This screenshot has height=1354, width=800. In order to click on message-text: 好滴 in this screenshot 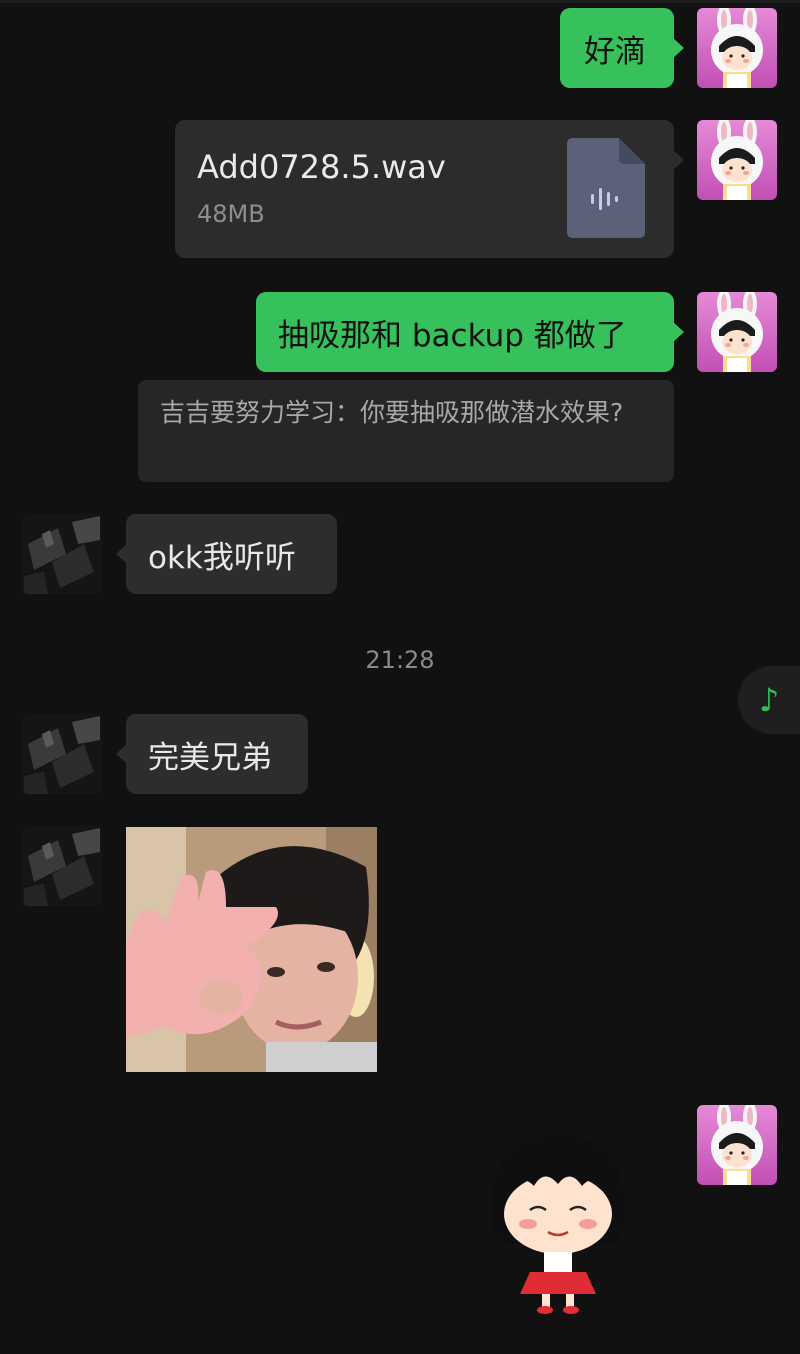, I will do `click(615, 51)`.